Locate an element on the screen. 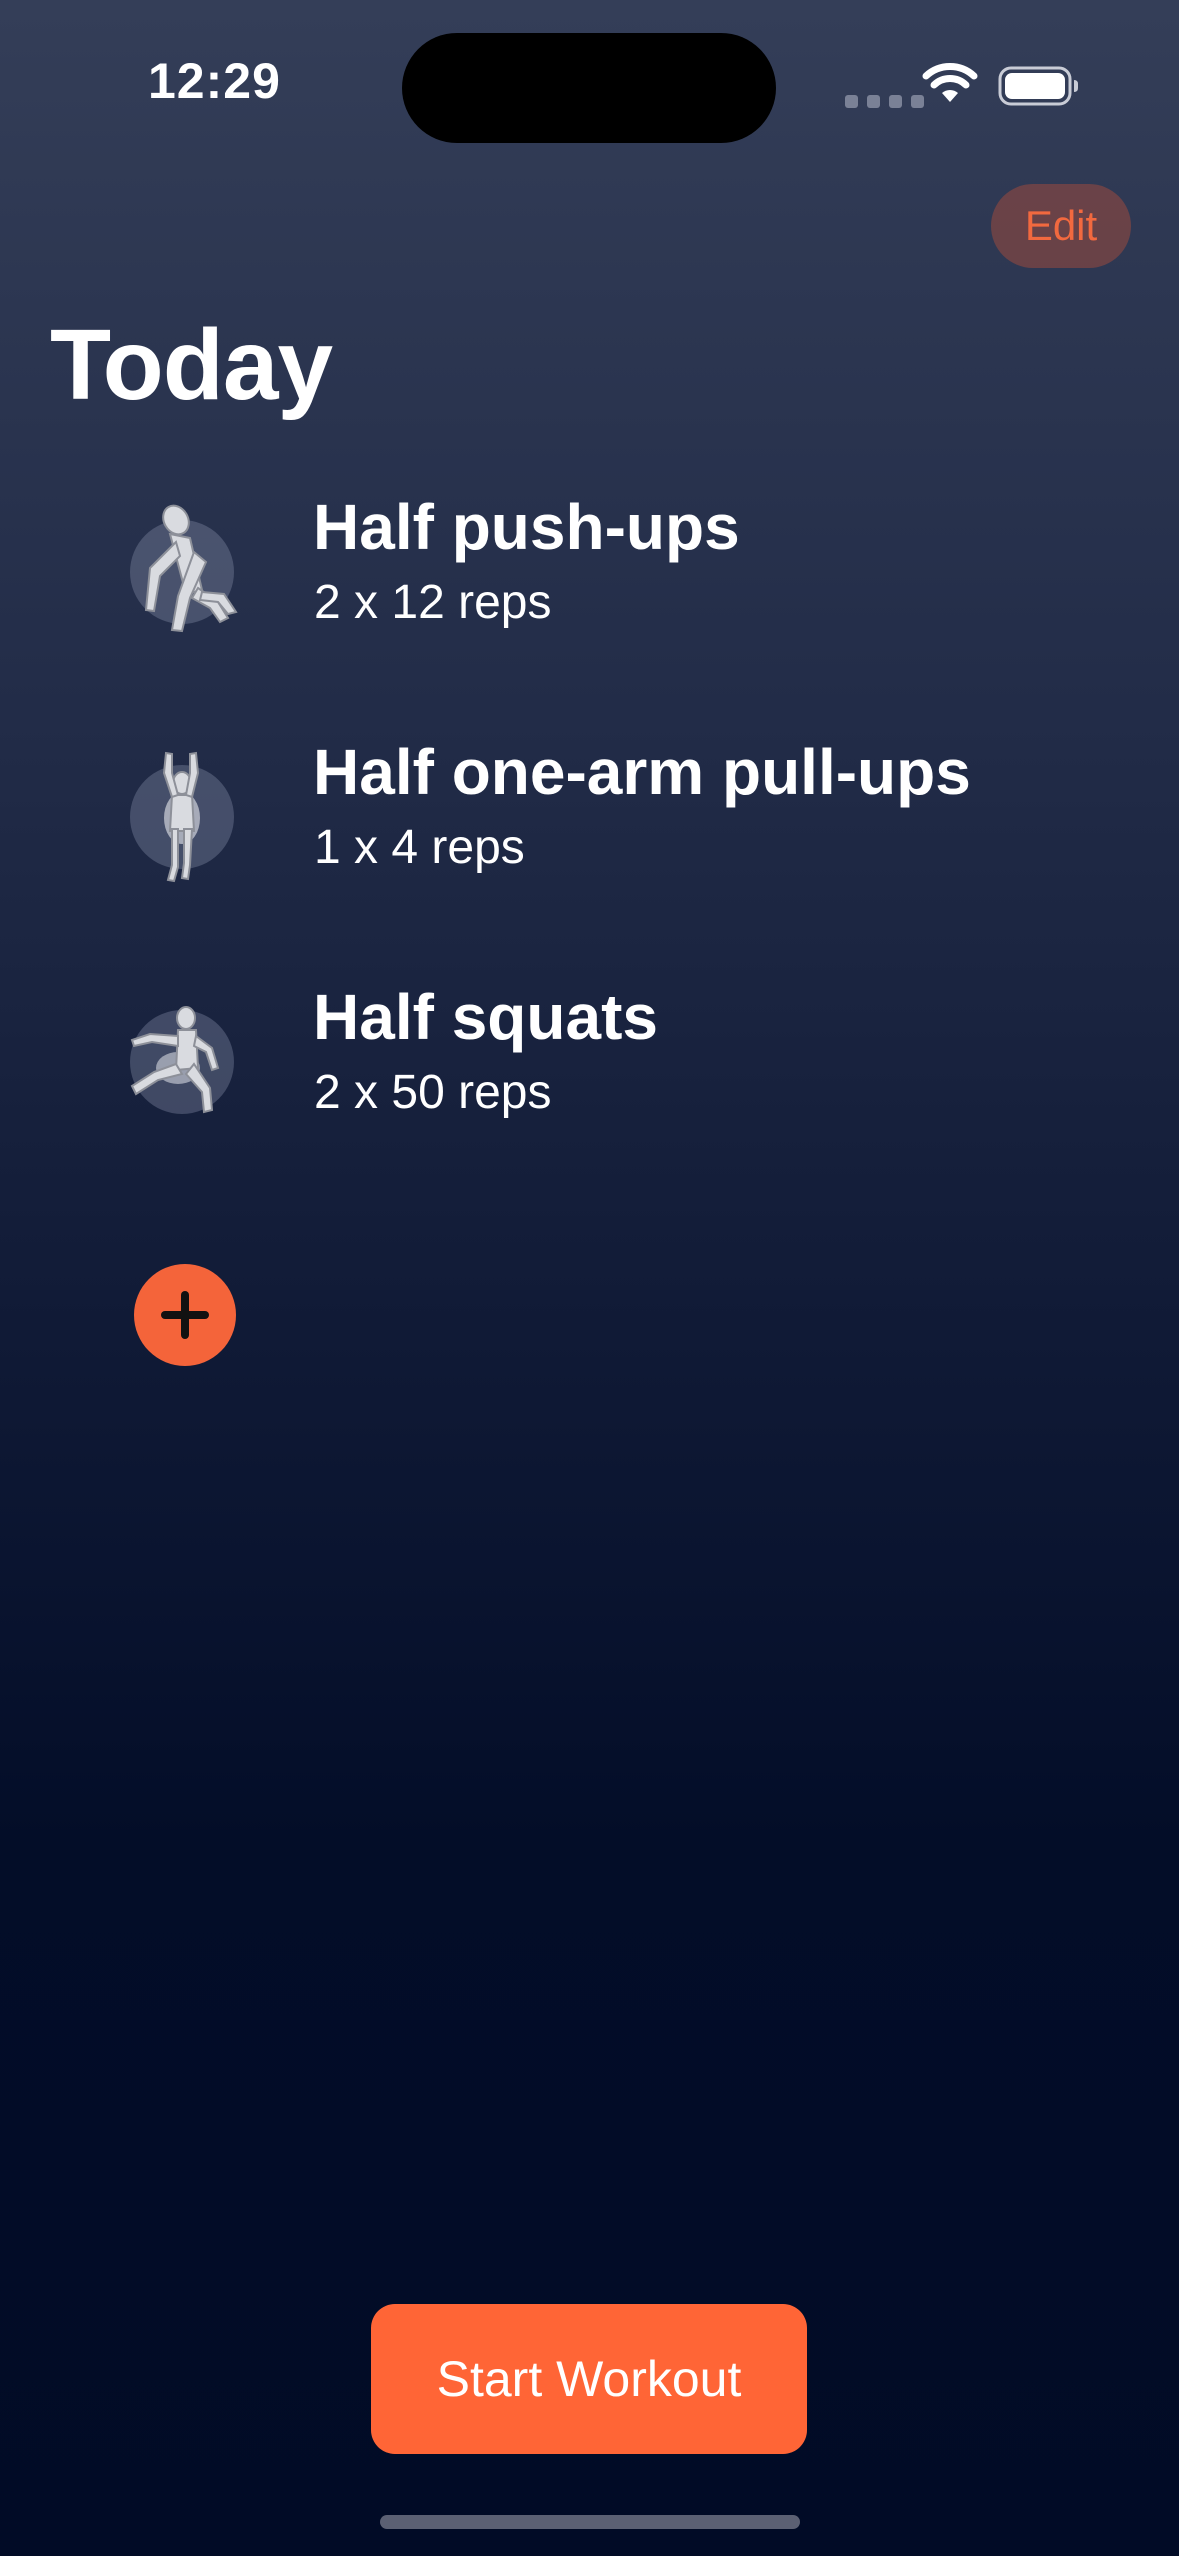 This screenshot has height=2556, width=1179. start-workout-button: Start Workout is located at coordinates (589, 2379).